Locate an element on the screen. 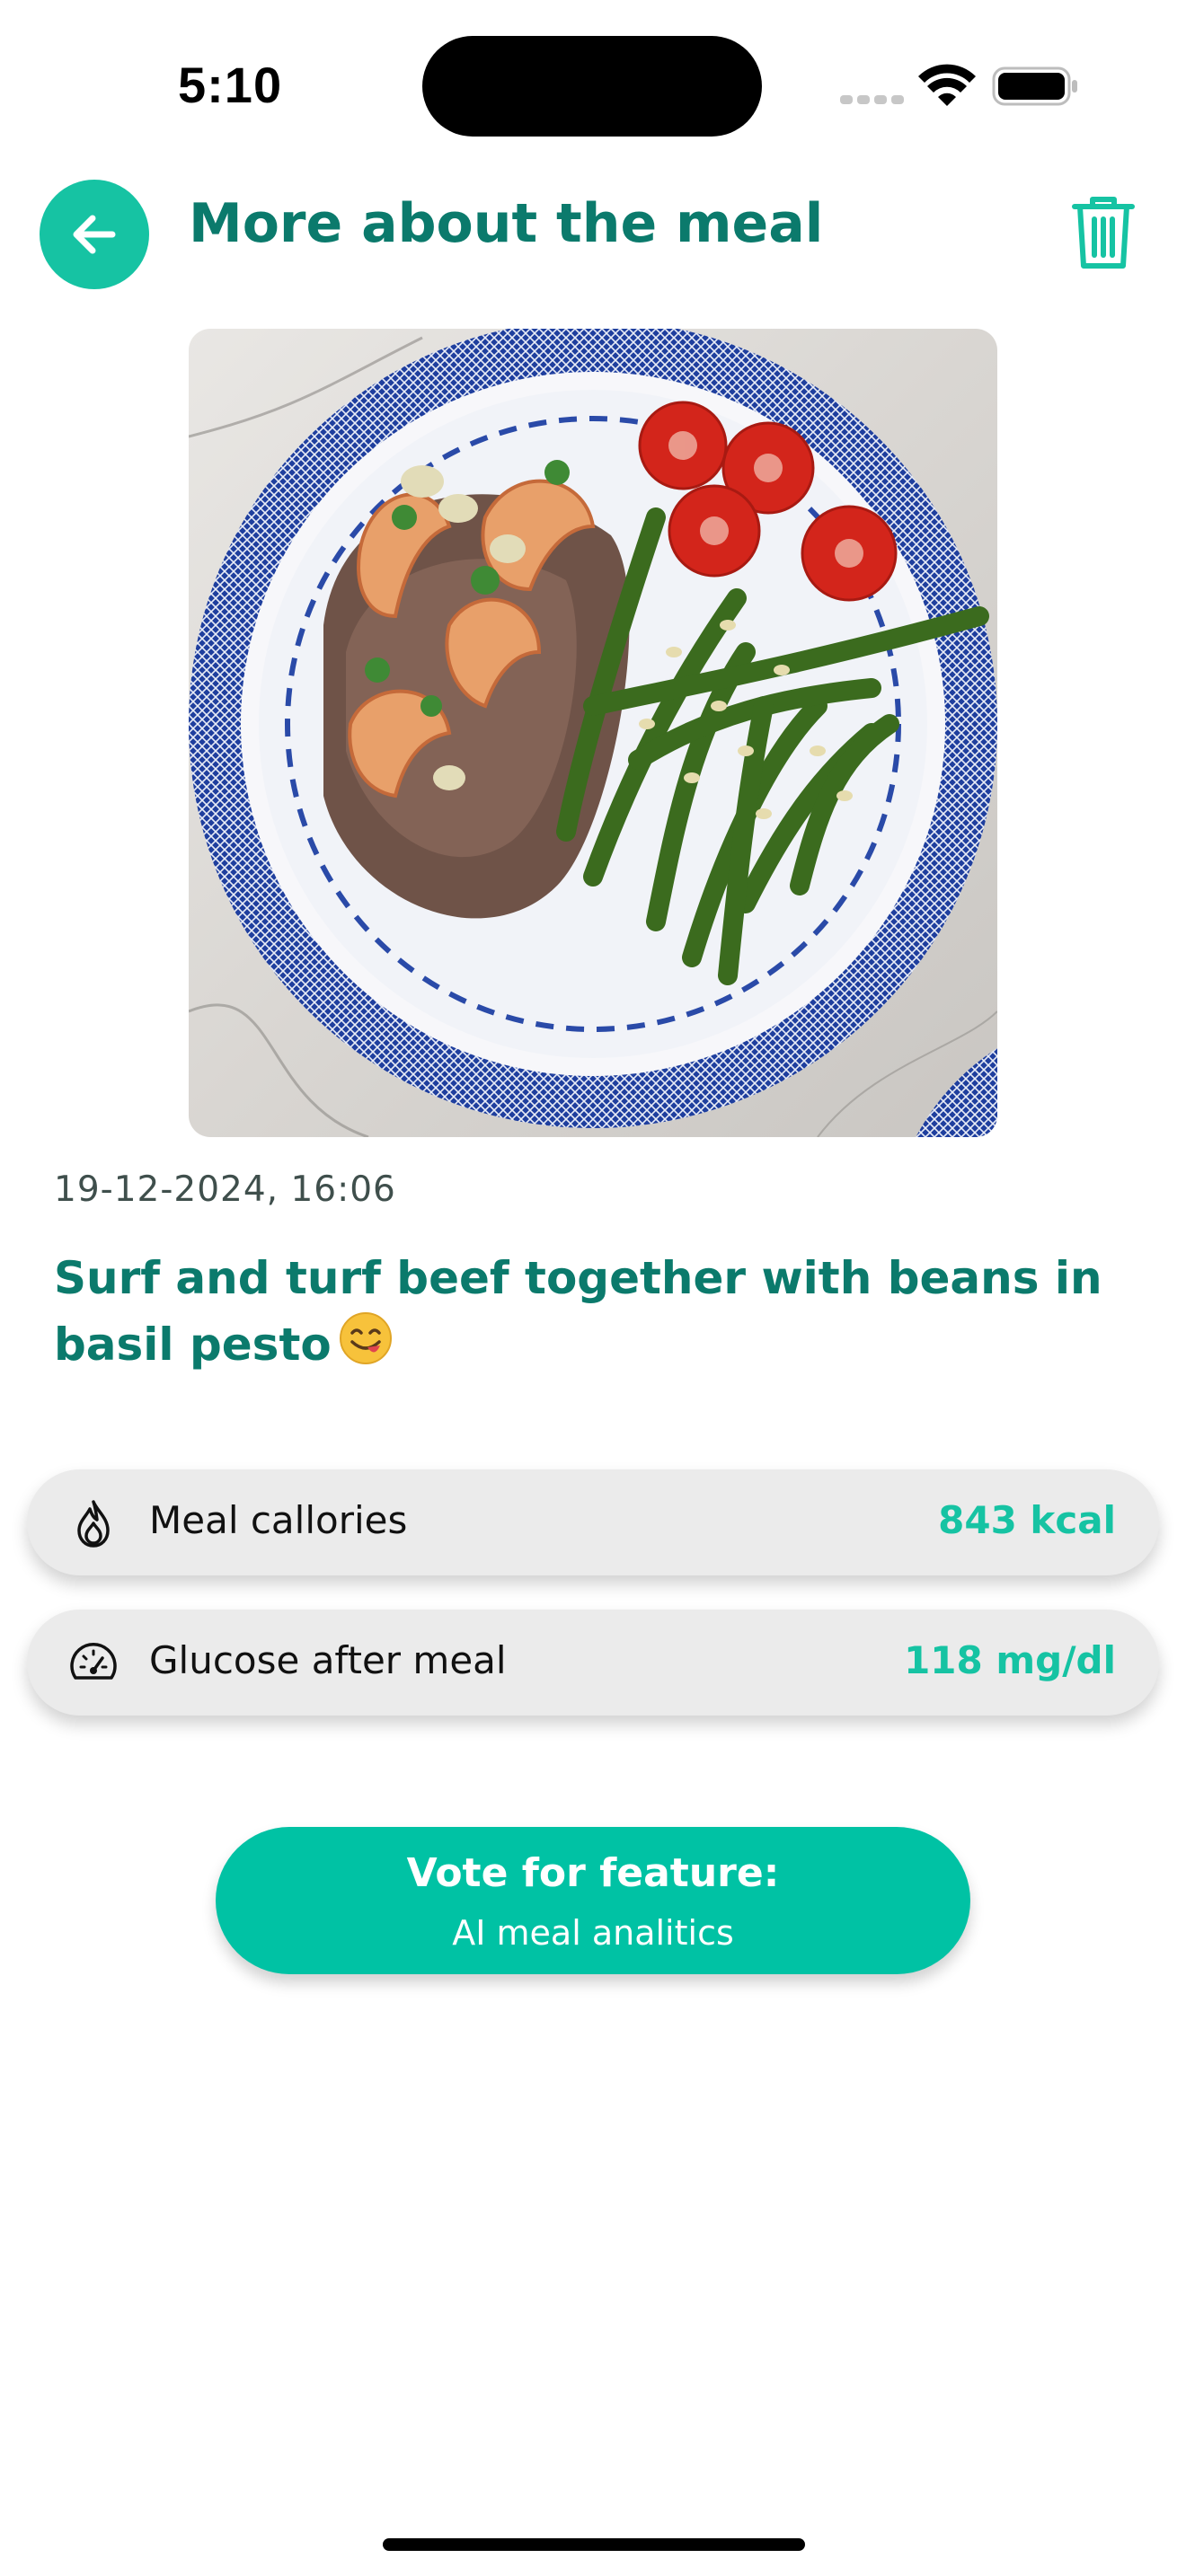 The height and width of the screenshot is (2576, 1186). vote-feature-button: Vote for feature: AI meal analitics is located at coordinates (593, 1900).